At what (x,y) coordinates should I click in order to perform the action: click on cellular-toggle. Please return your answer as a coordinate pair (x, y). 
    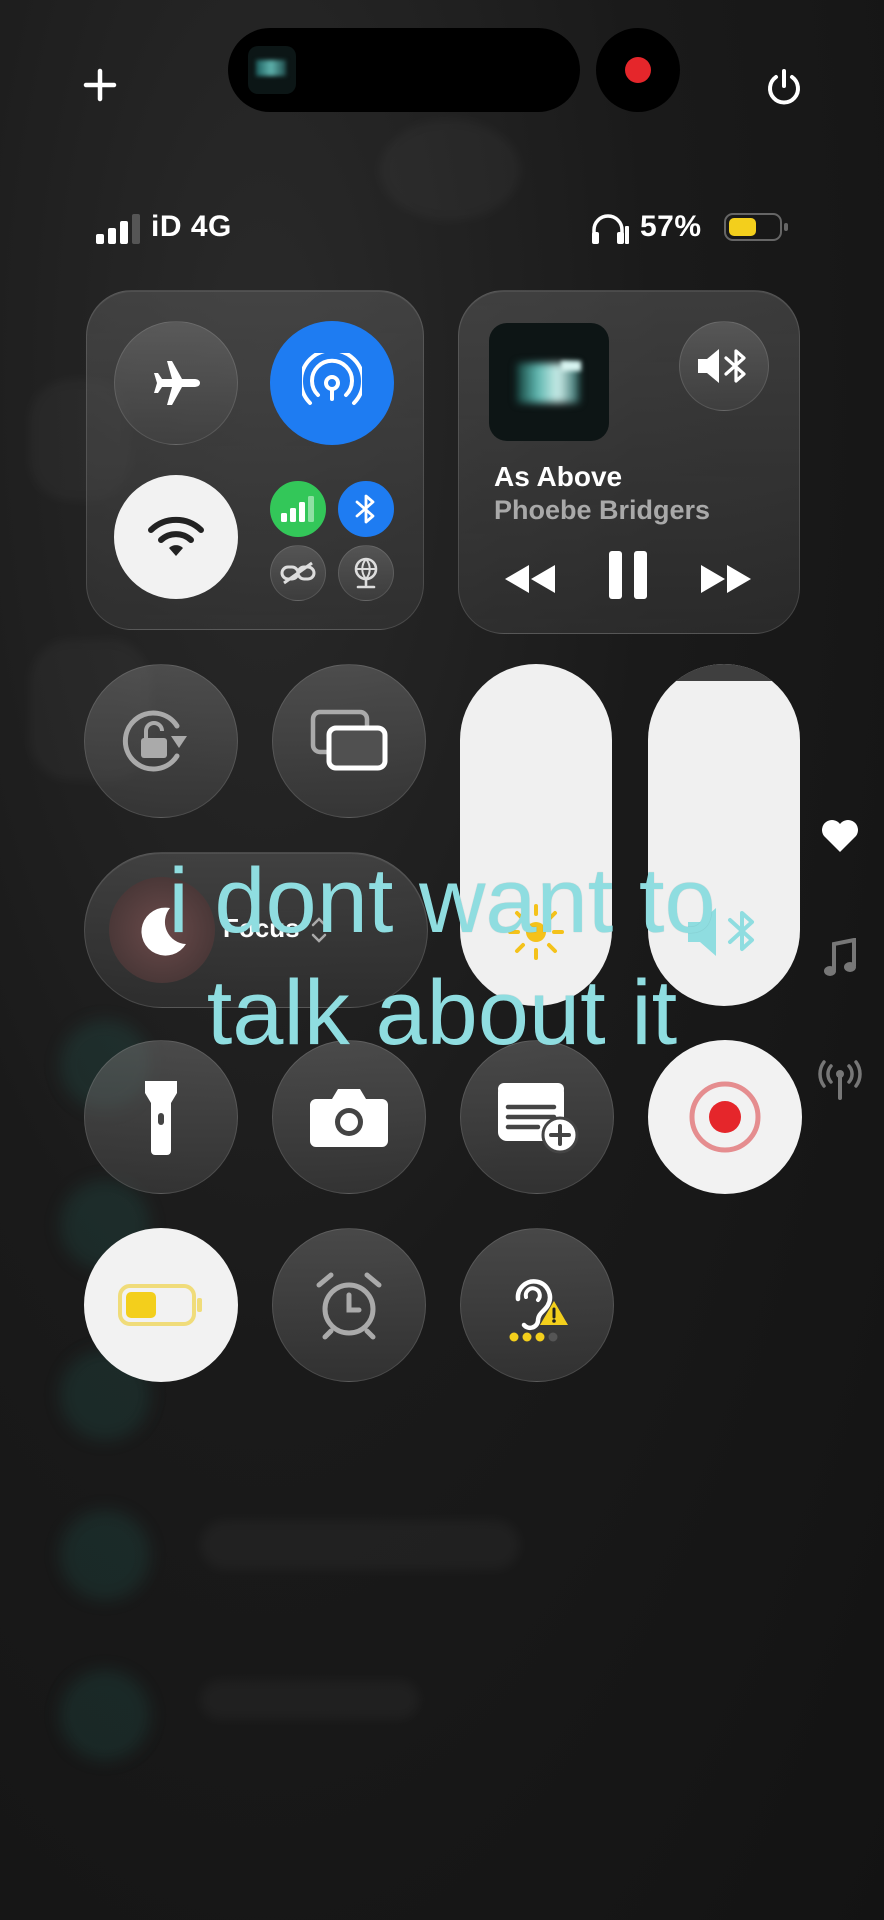
    Looking at the image, I should click on (298, 509).